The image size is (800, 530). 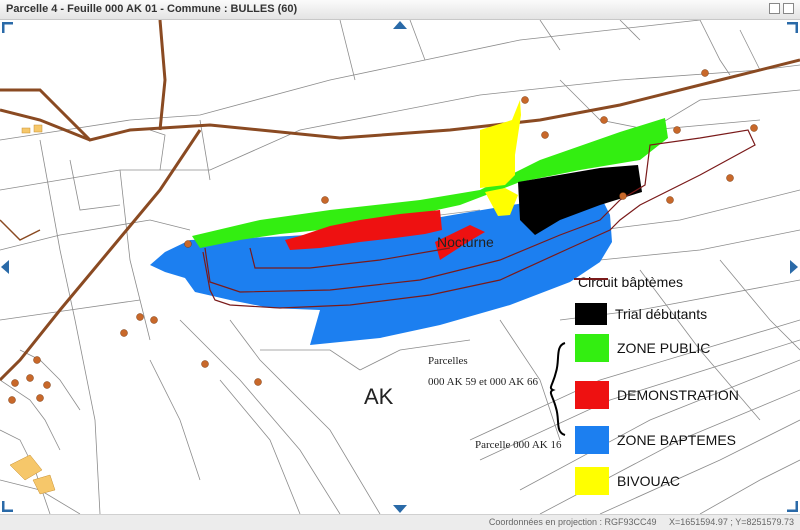 I want to click on pan-right-icon, so click(x=794, y=267).